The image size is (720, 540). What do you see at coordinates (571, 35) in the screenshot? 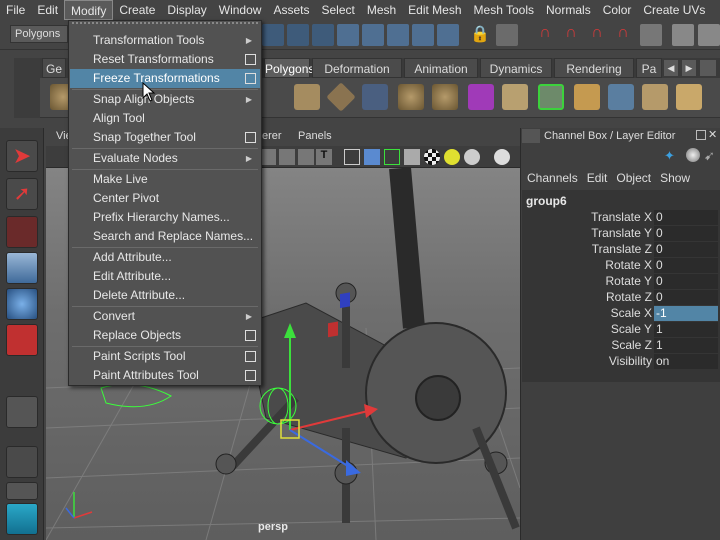
I see `snap-magnet-icon: ∩` at bounding box center [571, 35].